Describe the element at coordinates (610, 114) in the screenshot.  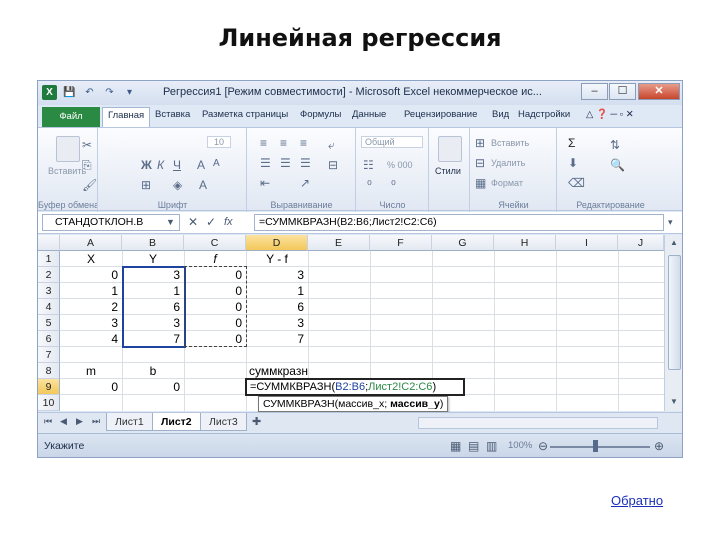
I see `help-icon: △ ❓ ─ ▫ ✕` at that location.